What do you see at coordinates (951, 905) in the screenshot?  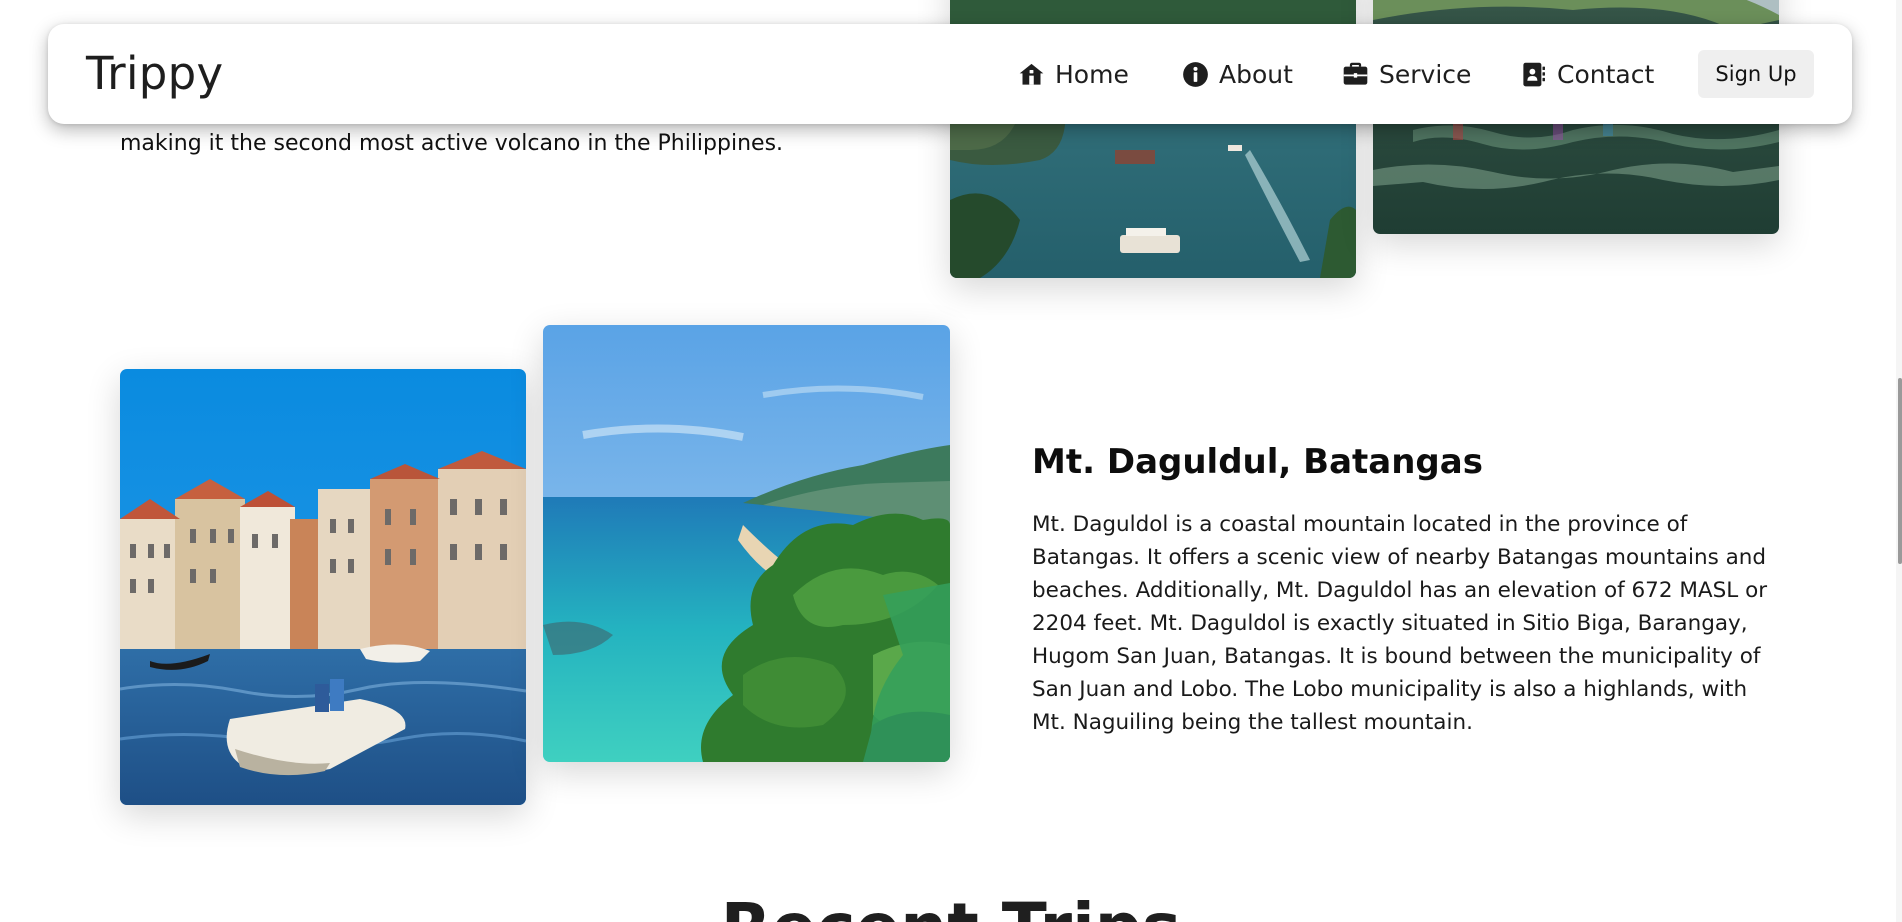 I see `recent-trips-heading: Recent Trips` at bounding box center [951, 905].